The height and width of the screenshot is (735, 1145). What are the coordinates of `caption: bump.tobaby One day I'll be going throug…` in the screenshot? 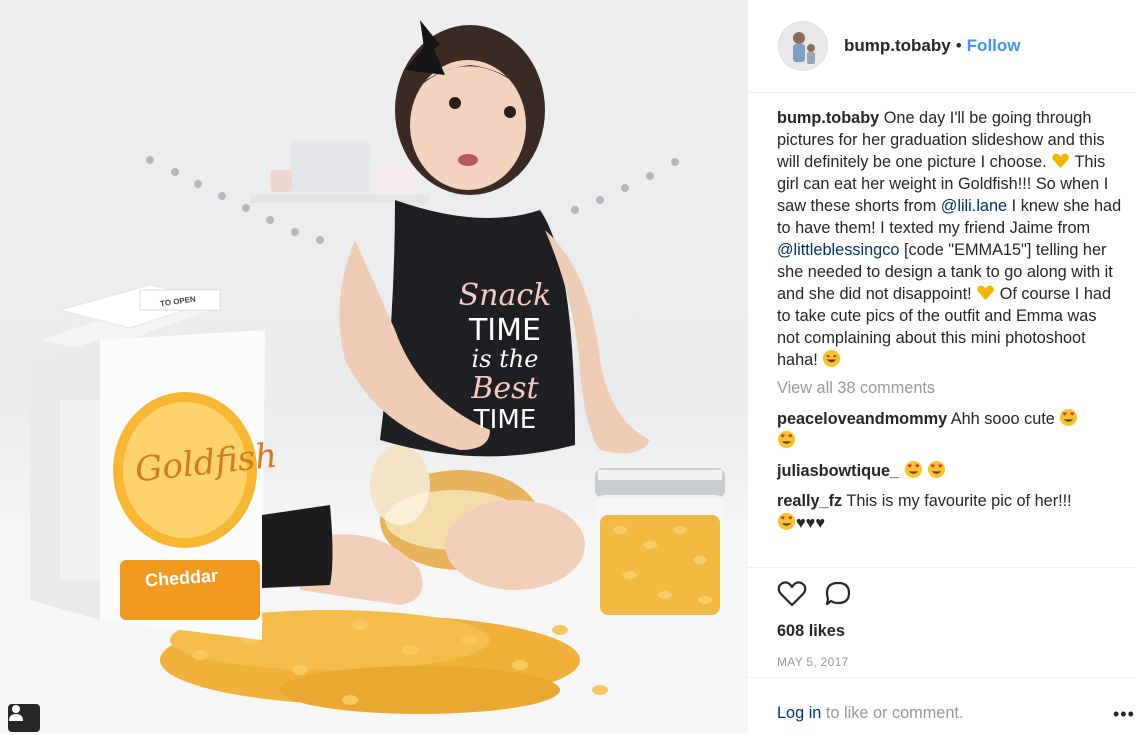 It's located at (949, 239).